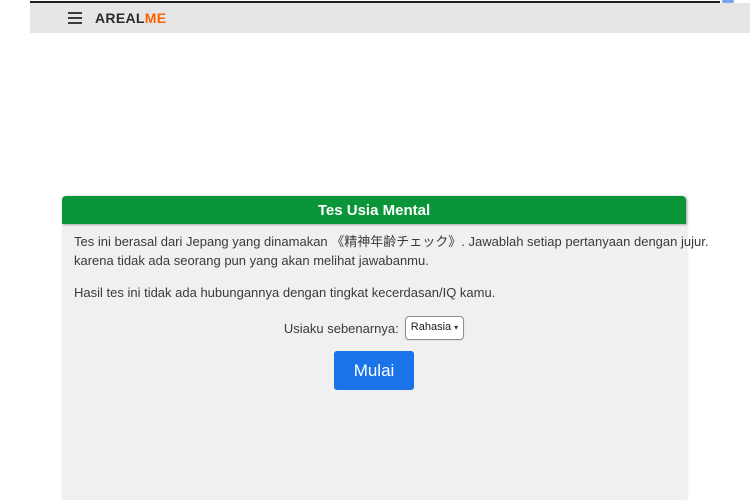 The image size is (750, 500). I want to click on site-header: AREAL ME, so click(390, 18).